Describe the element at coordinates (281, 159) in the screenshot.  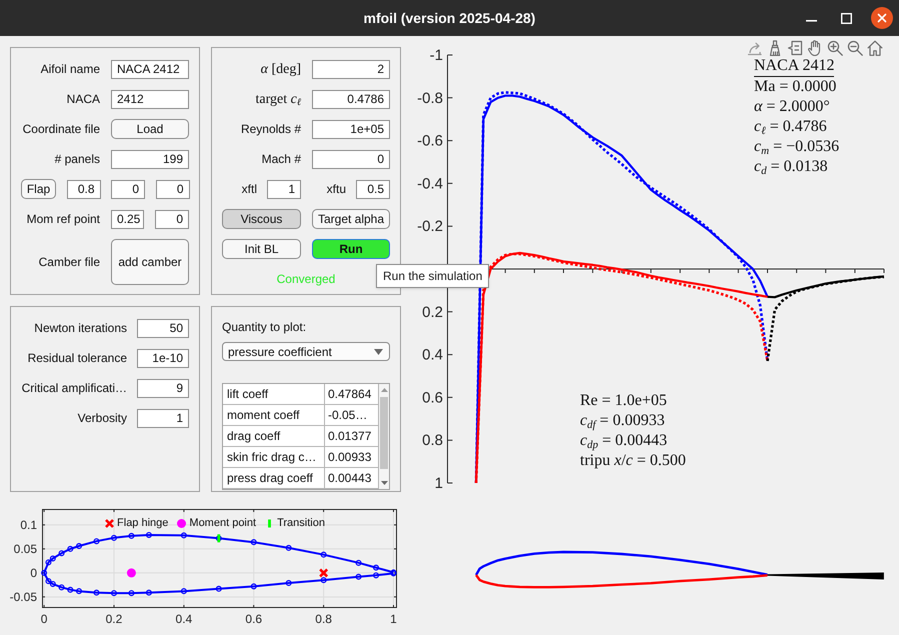
I see `field-label: Mach #` at that location.